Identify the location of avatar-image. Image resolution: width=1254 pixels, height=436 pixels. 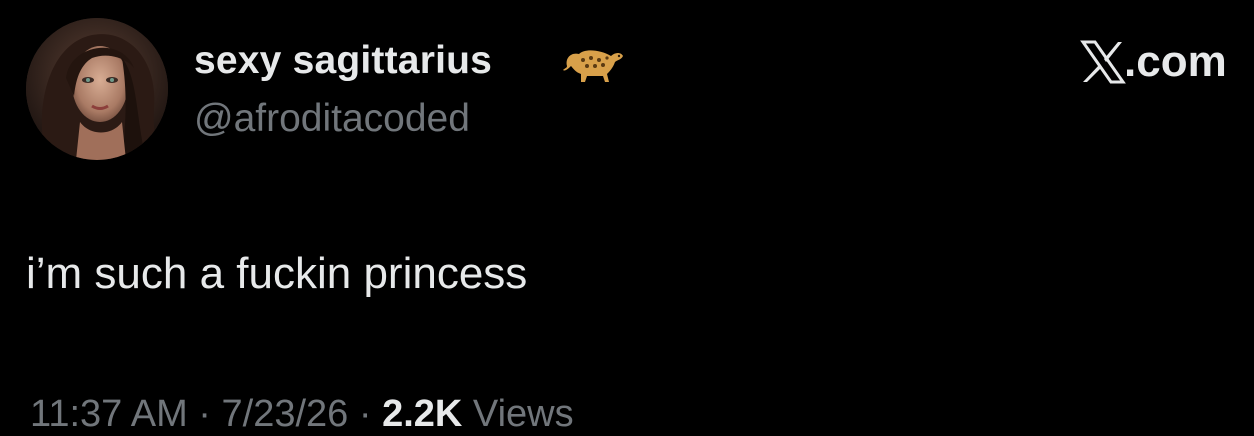
(97, 89).